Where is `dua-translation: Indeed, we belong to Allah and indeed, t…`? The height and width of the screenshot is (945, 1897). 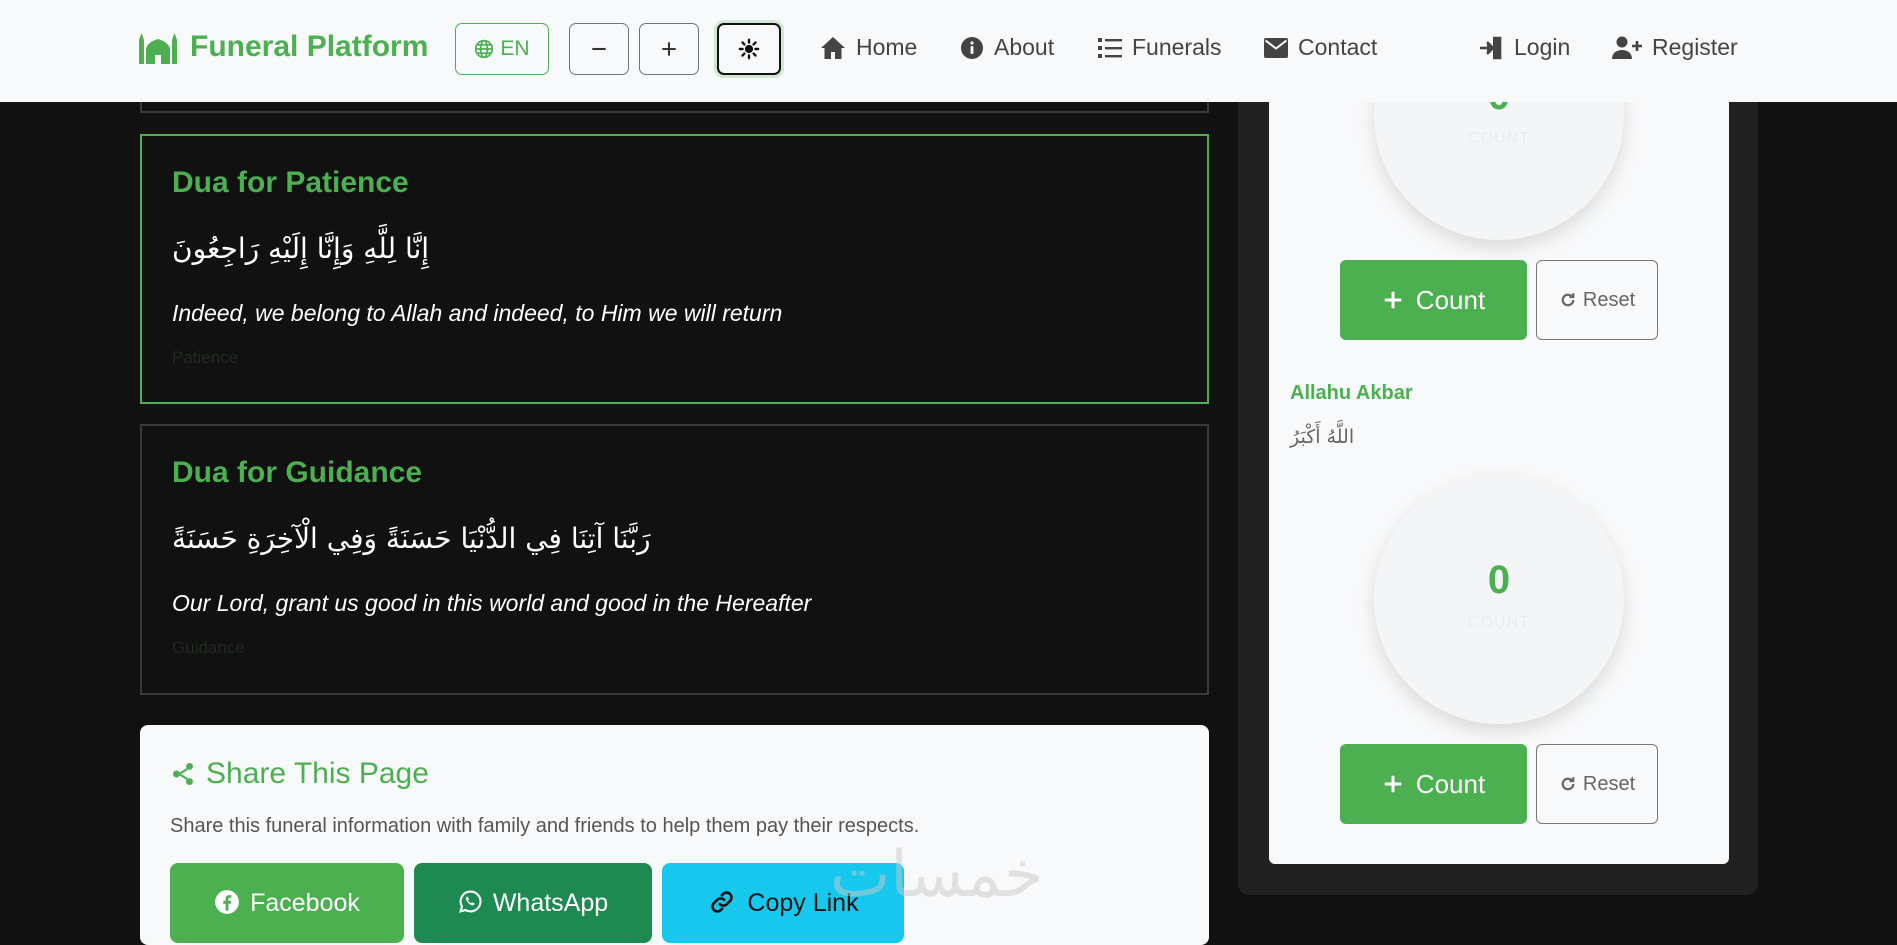 dua-translation: Indeed, we belong to Allah and indeed, t… is located at coordinates (477, 313).